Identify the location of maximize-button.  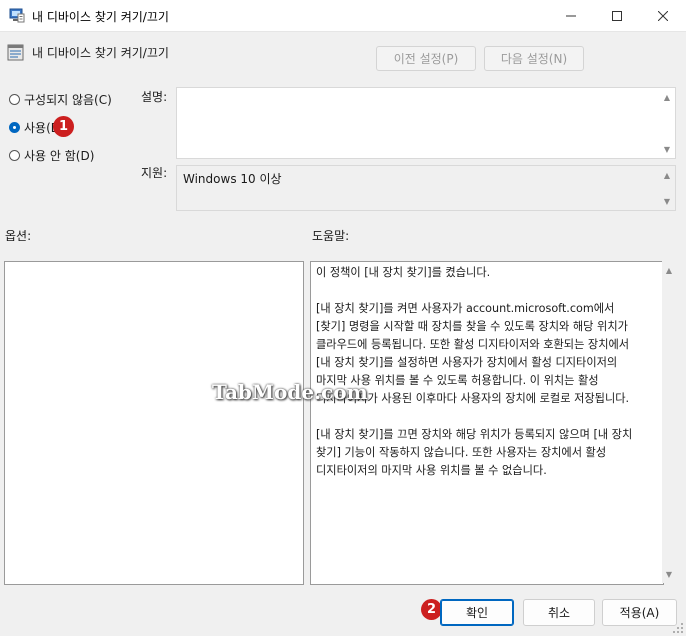
(617, 15).